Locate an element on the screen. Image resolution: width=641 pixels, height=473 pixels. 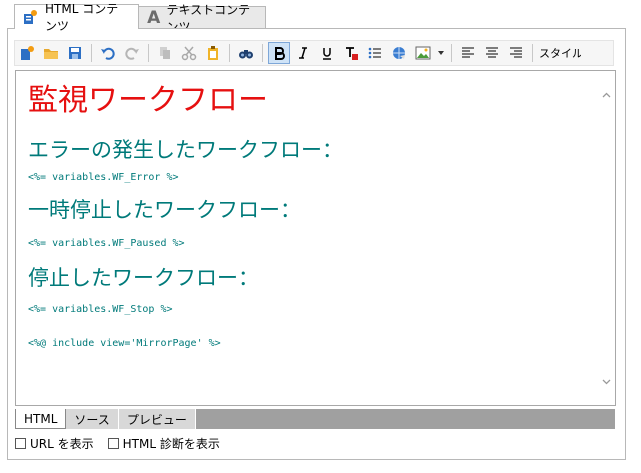
text-a-icon: A is located at coordinates (154, 17).